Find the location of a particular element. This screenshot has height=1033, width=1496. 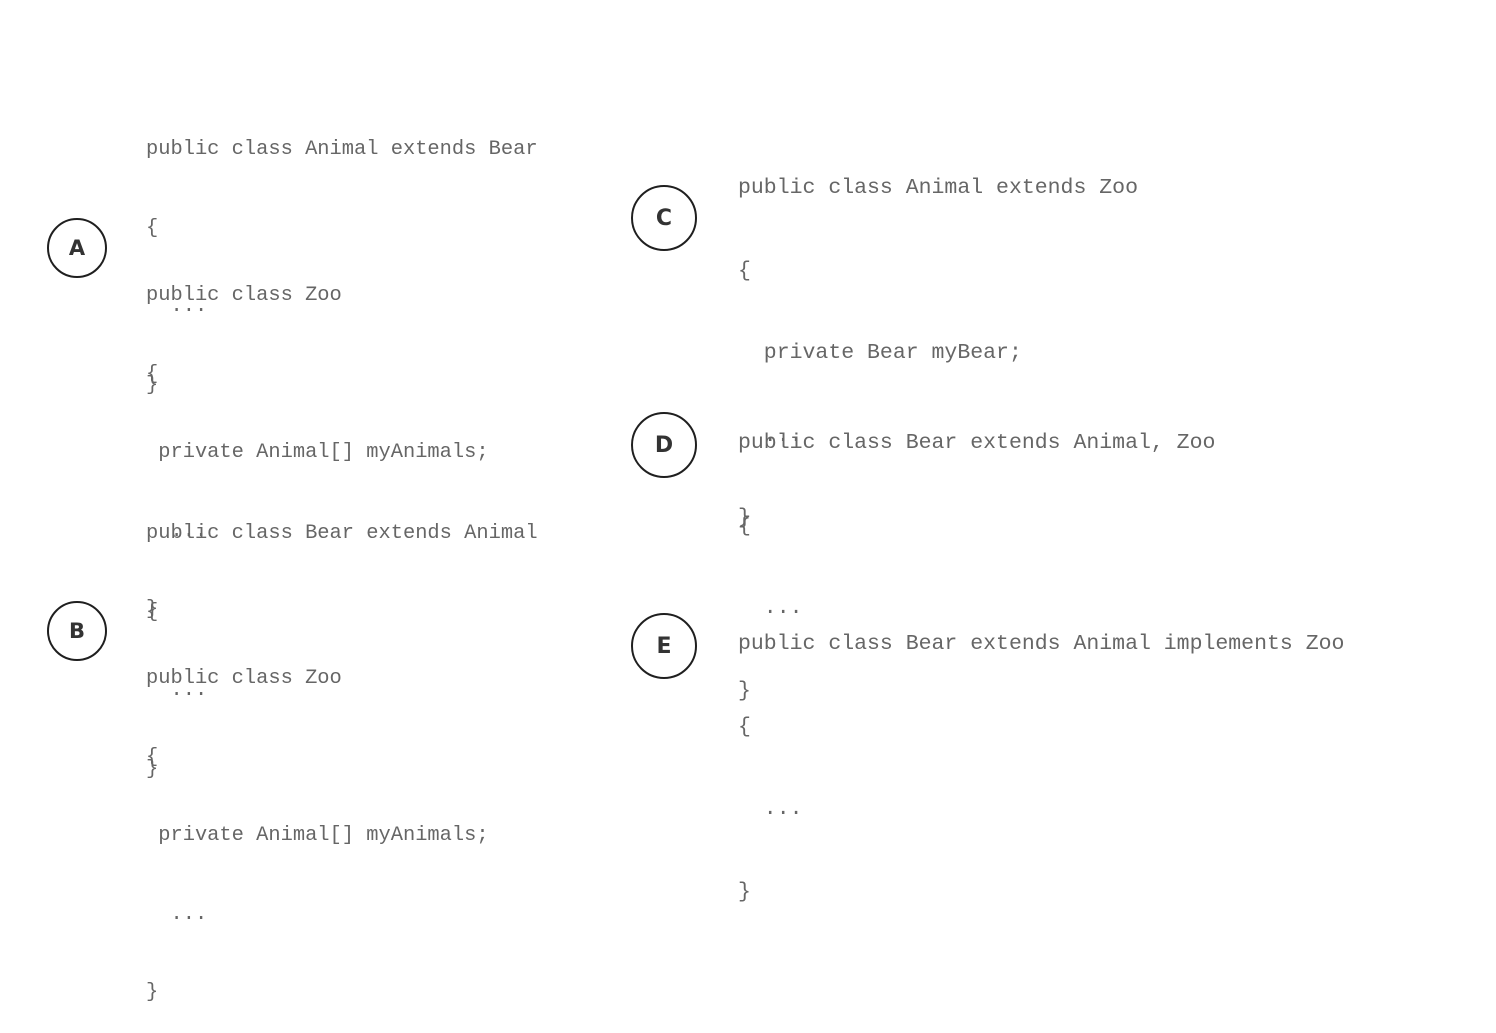

code-line: public class Animal extends Zoo is located at coordinates (938, 188).